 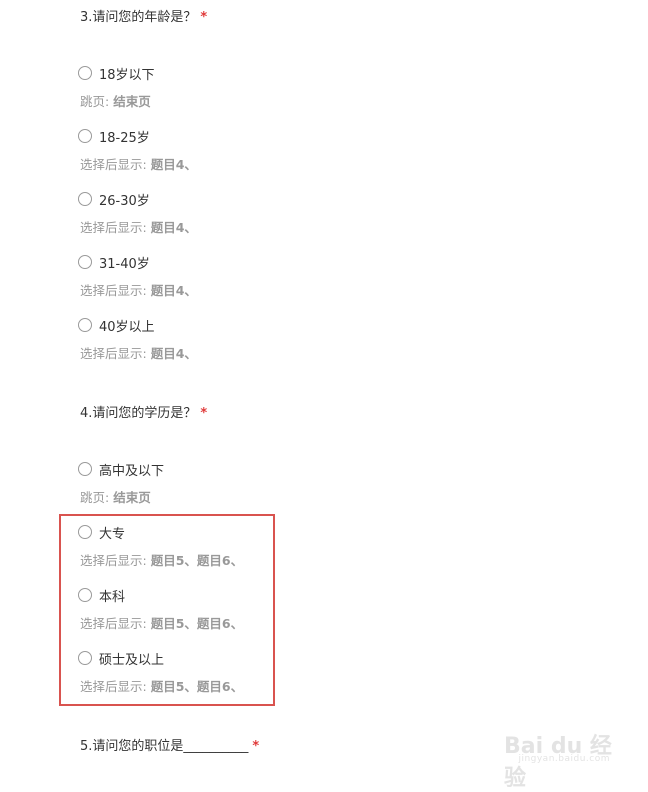 I want to click on option-q3-31-40: 31-40岁, so click(x=114, y=262).